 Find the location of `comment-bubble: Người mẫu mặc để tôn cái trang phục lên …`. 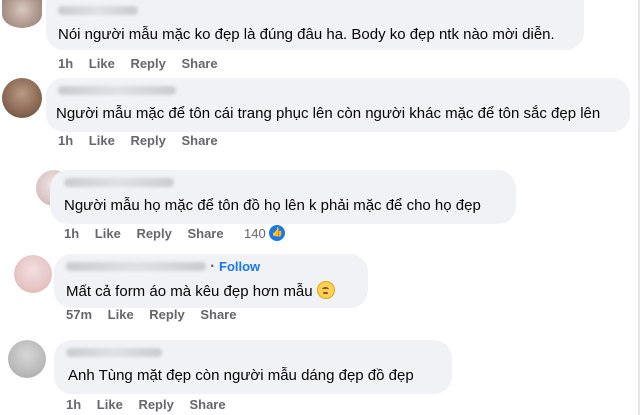

comment-bubble: Người mẫu mặc để tôn cái trang phục lên … is located at coordinates (338, 105).